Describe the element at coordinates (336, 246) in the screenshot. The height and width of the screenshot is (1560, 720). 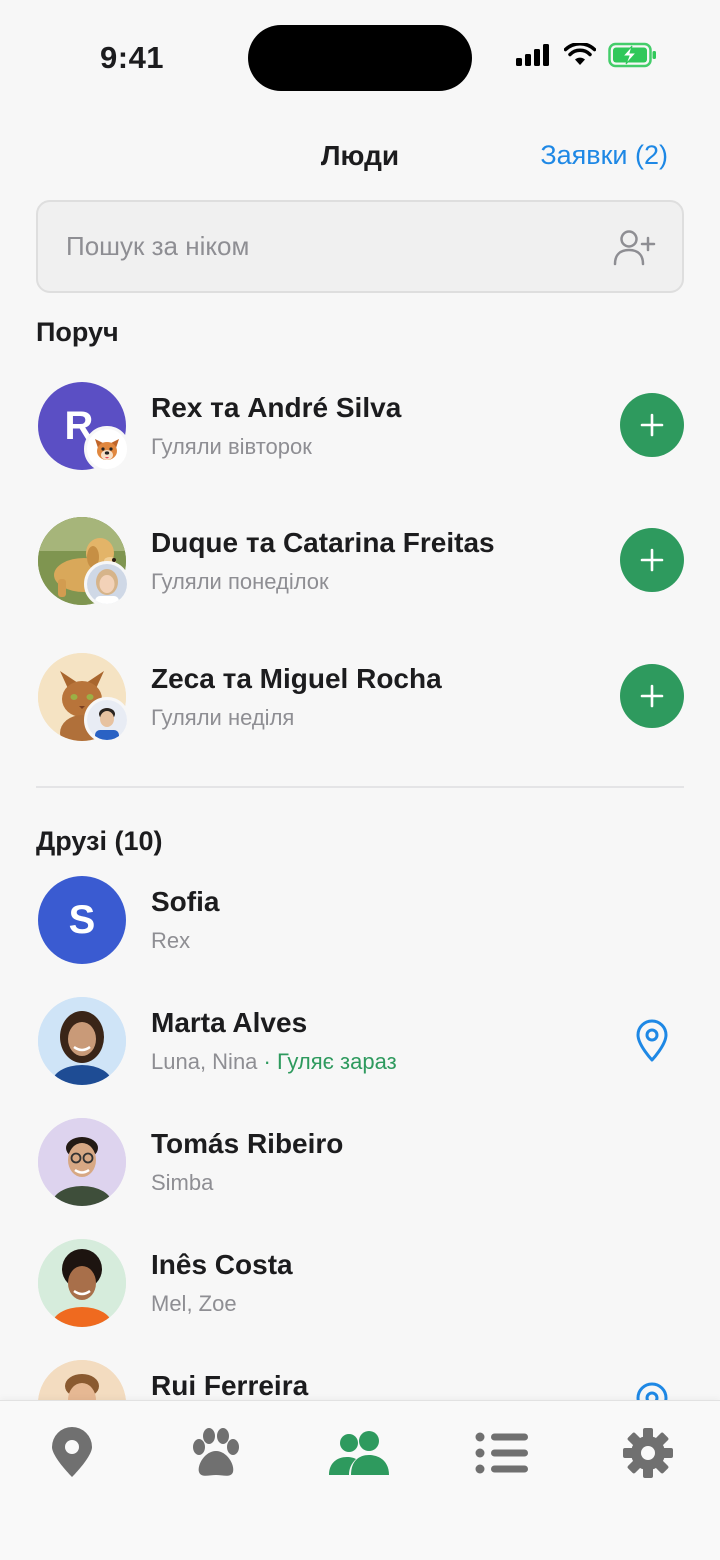
I see `search-input` at that location.